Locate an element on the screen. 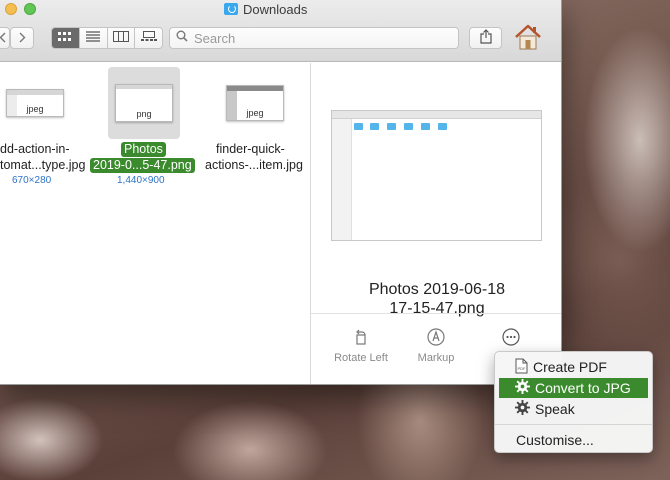 The width and height of the screenshot is (670, 480). menu-item-convert-to-jpg: Convert to JPG is located at coordinates (573, 388).